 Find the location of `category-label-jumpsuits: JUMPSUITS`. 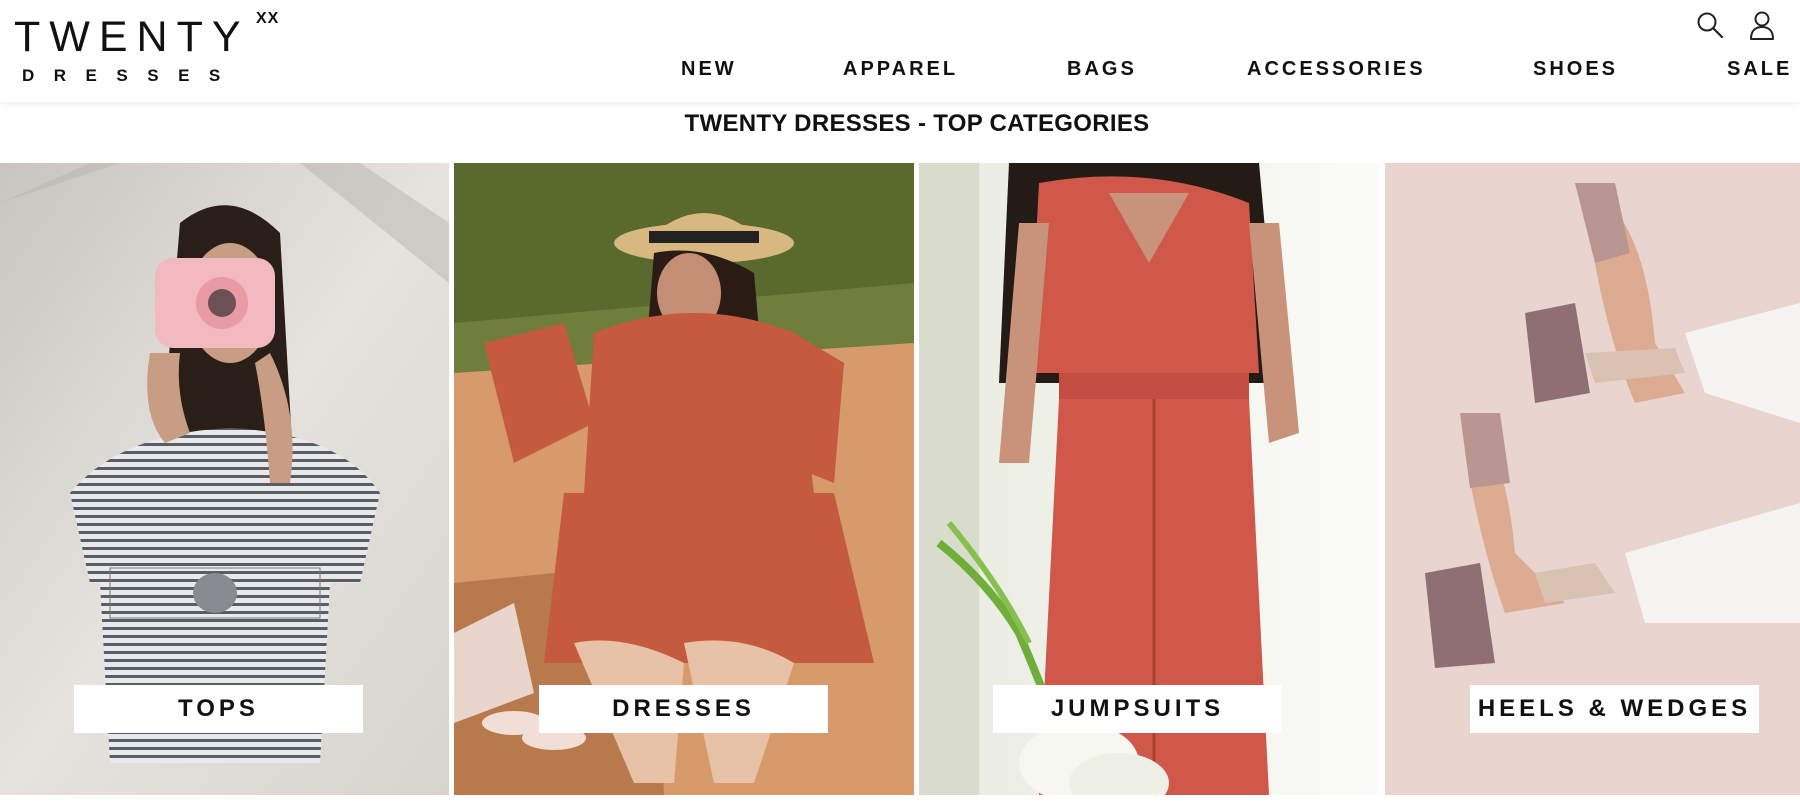

category-label-jumpsuits: JUMPSUITS is located at coordinates (1137, 709).